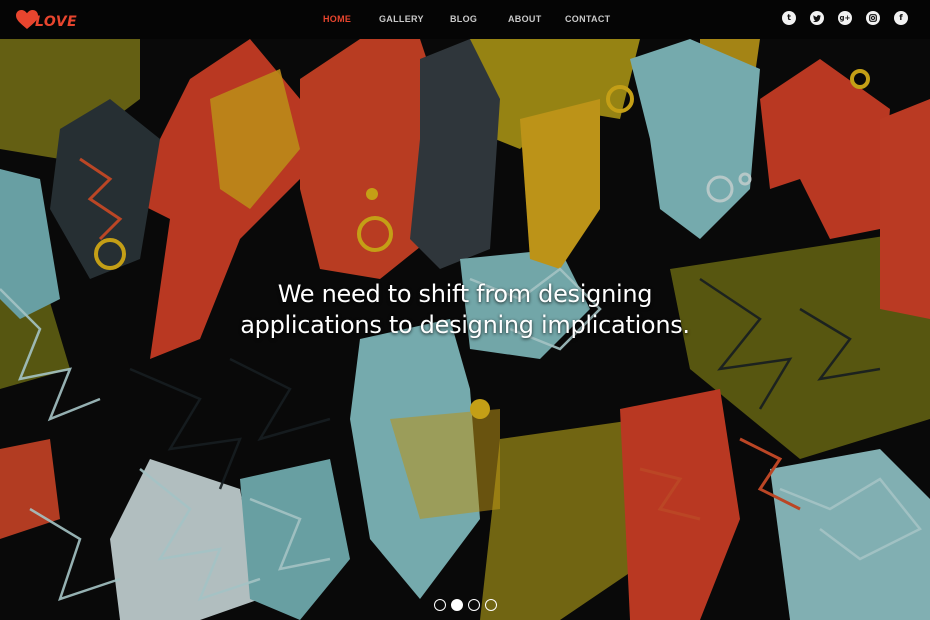 The image size is (930, 620). Describe the element at coordinates (901, 18) in the screenshot. I see `facebook-icon: f` at that location.